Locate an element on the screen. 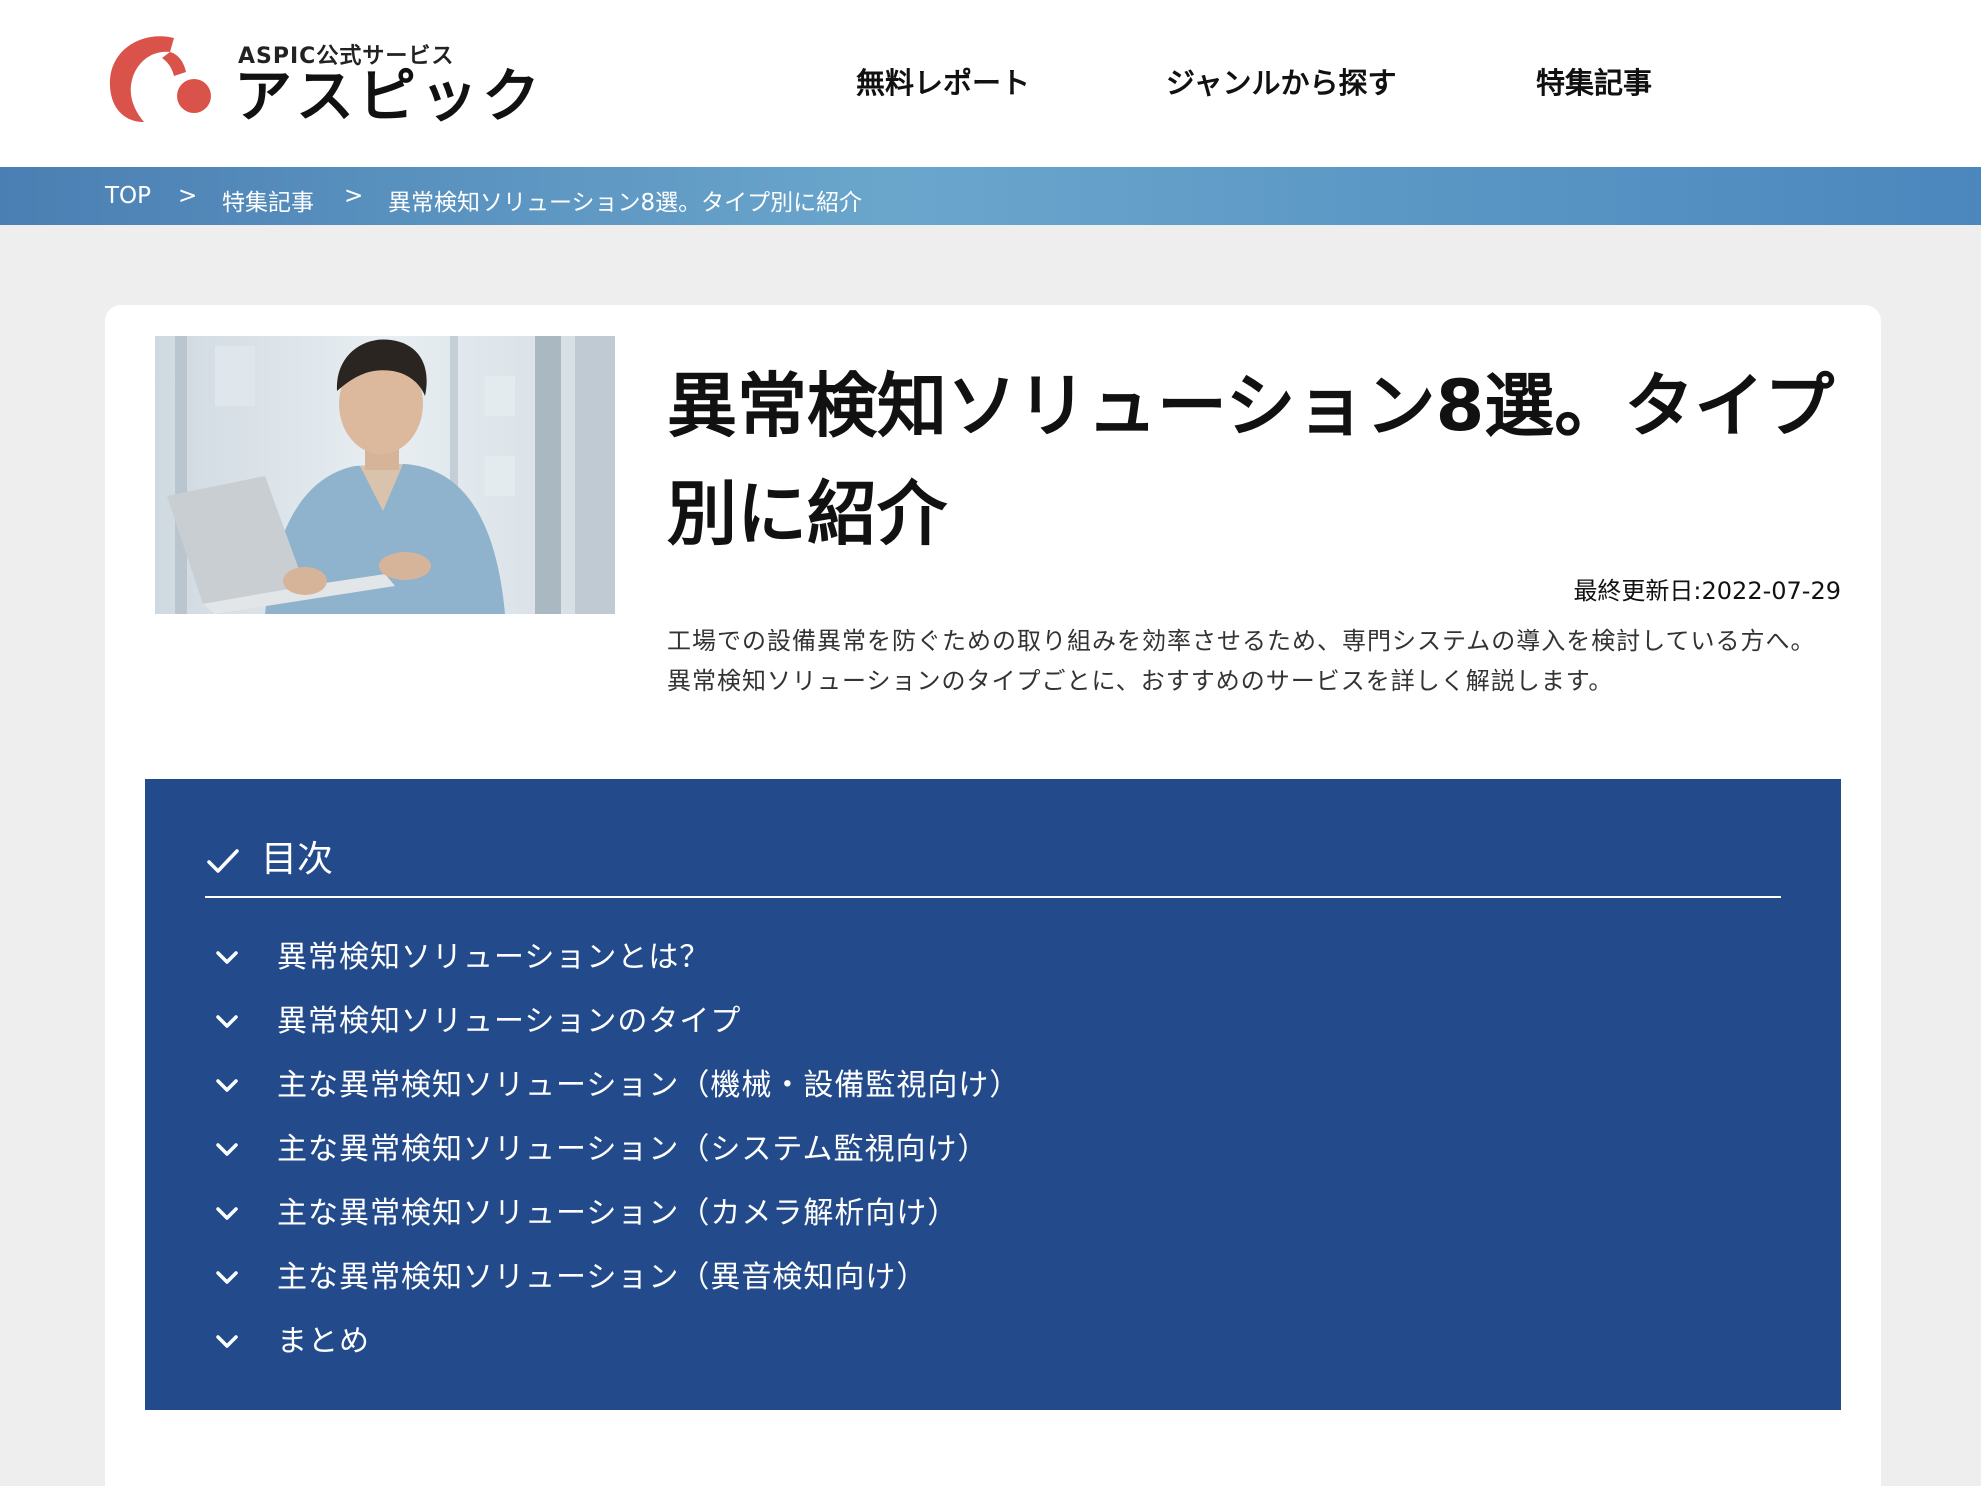 The image size is (1981, 1486). article-thumbnail is located at coordinates (385, 475).